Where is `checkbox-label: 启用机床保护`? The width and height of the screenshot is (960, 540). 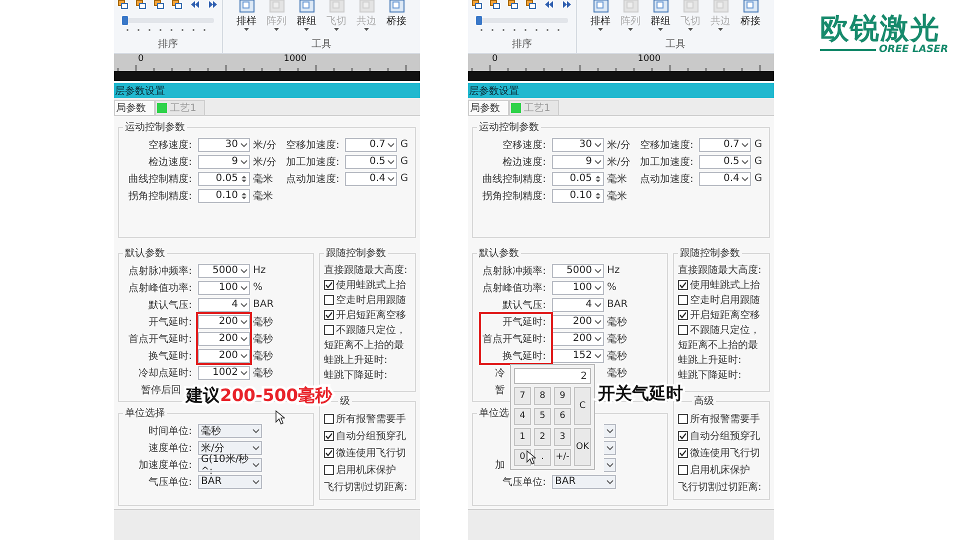 checkbox-label: 启用机床保护 is located at coordinates (720, 470).